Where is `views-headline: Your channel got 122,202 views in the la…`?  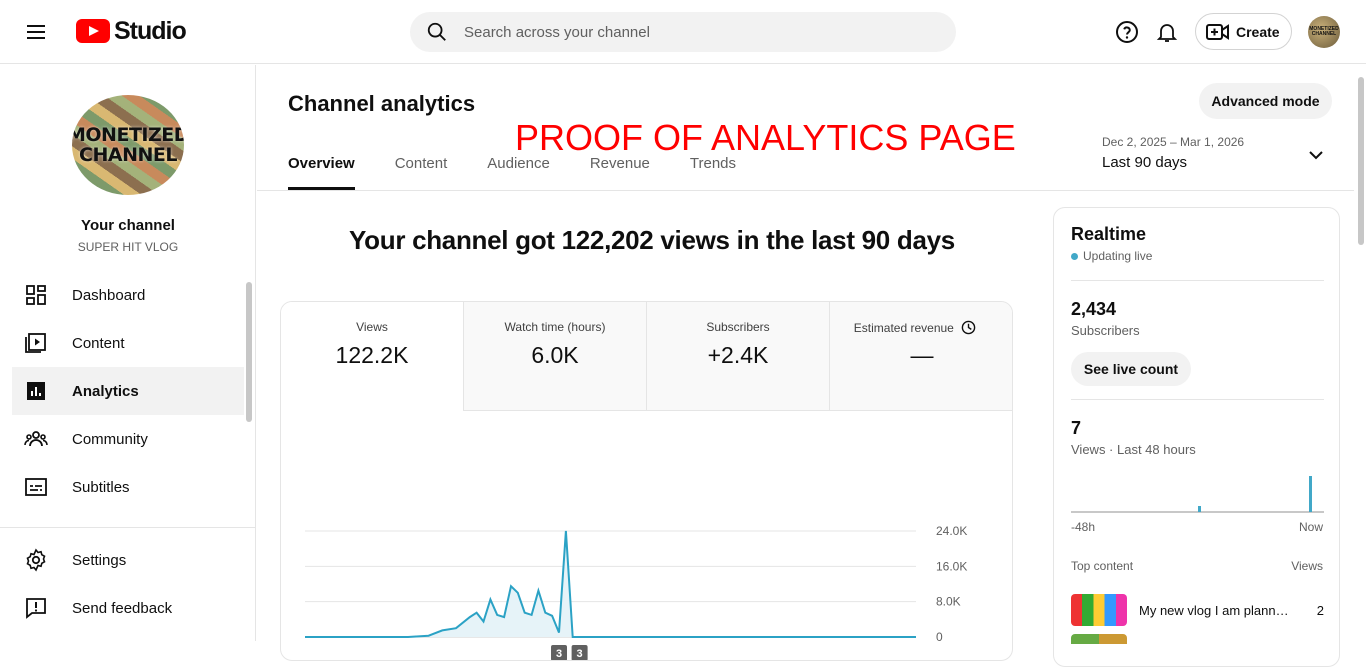 views-headline: Your channel got 122,202 views in the la… is located at coordinates (652, 240).